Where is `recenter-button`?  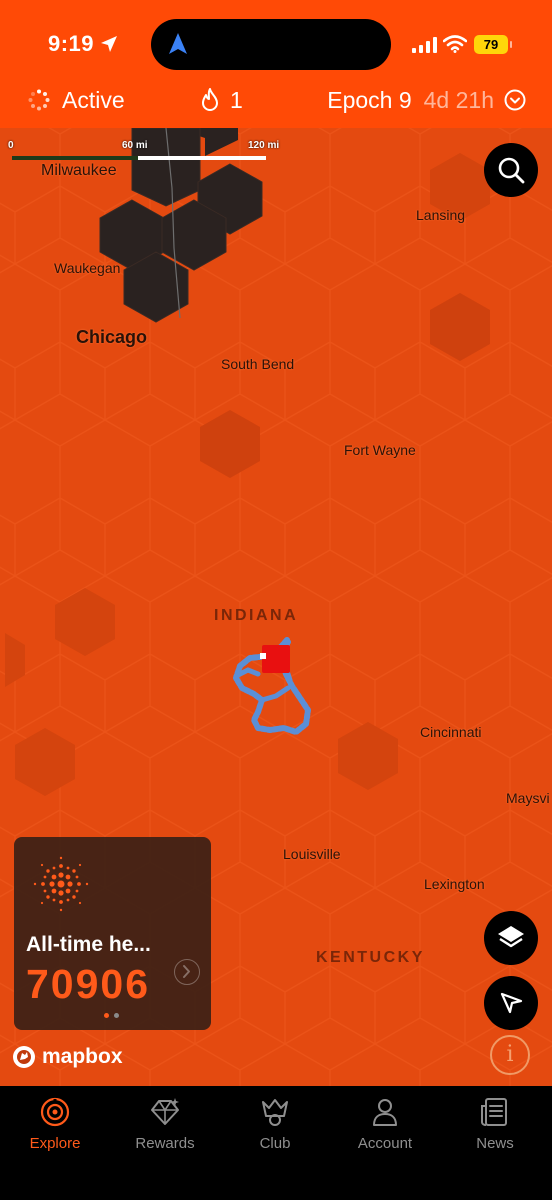 recenter-button is located at coordinates (511, 1003).